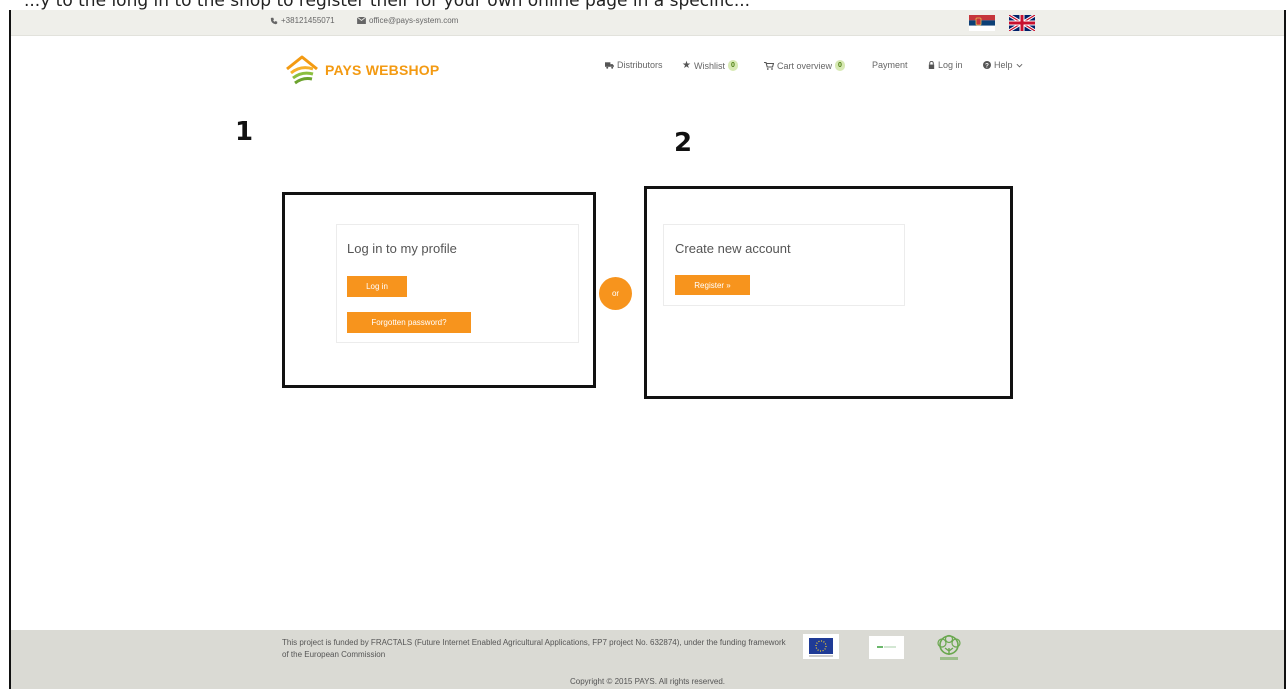 The image size is (1286, 689). I want to click on nav-wishlist: ★ Wishlist 0, so click(710, 65).